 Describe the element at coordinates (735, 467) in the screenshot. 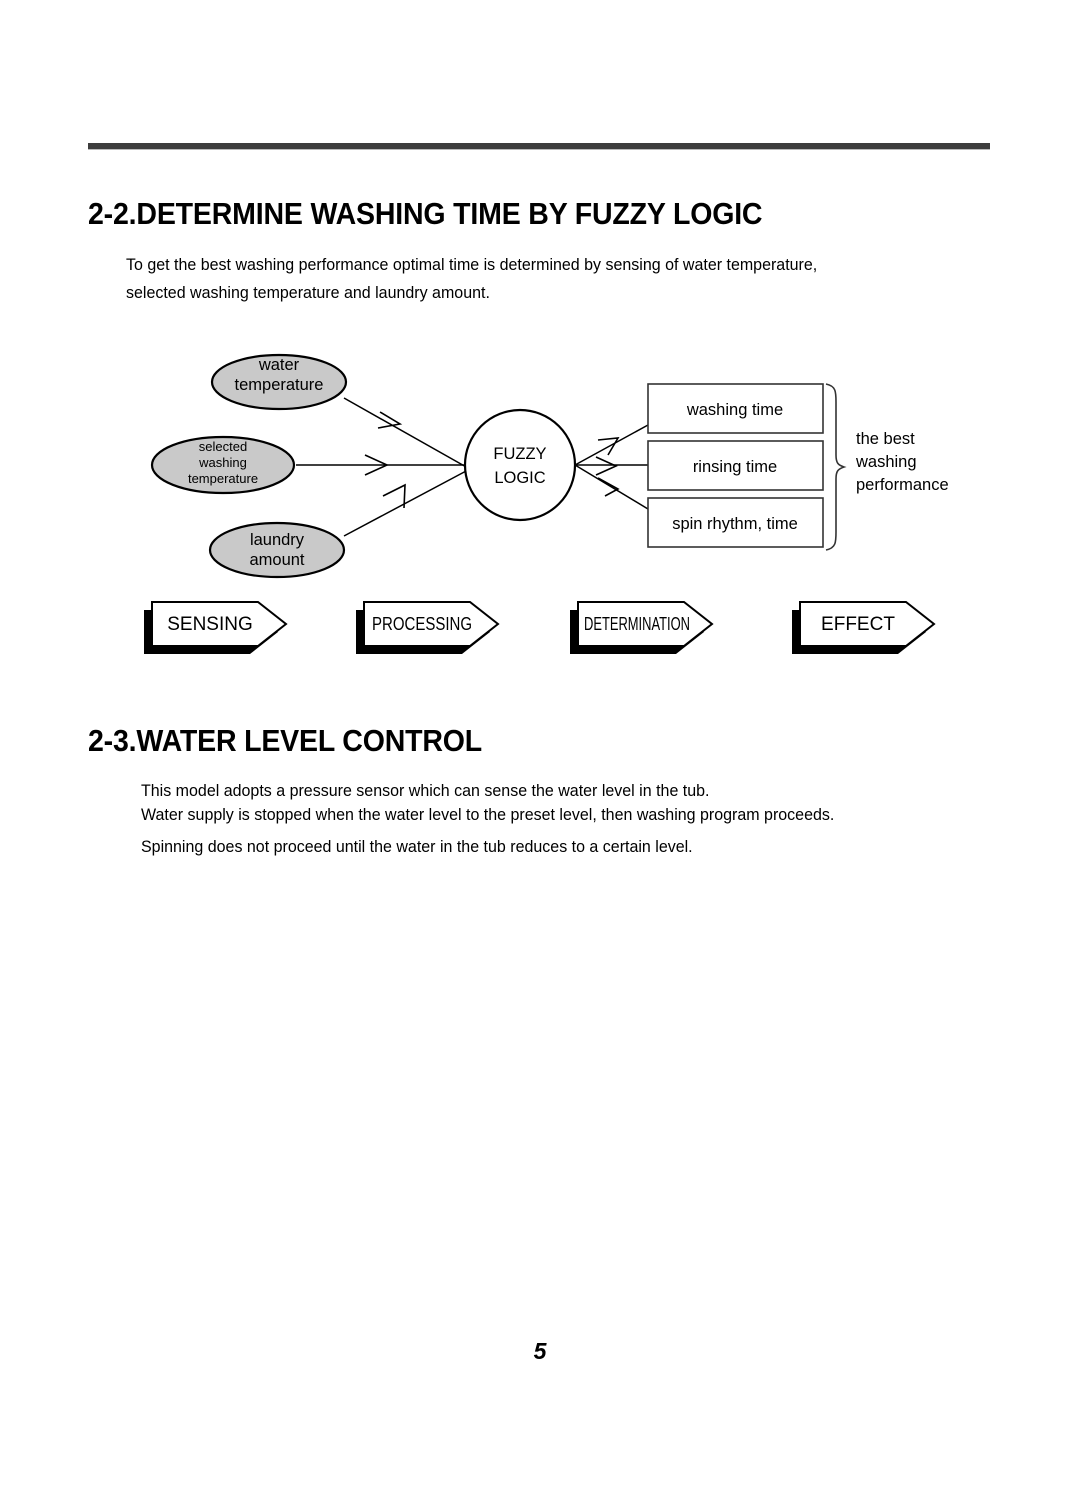

I see `output-label: rinsing time` at that location.